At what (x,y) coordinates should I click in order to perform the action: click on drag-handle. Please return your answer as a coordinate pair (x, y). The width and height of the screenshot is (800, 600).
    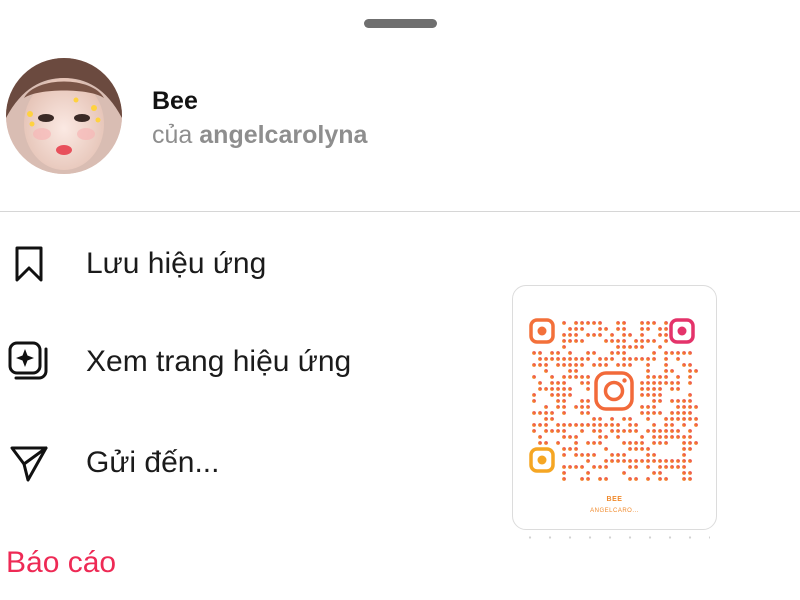
    Looking at the image, I should click on (400, 23).